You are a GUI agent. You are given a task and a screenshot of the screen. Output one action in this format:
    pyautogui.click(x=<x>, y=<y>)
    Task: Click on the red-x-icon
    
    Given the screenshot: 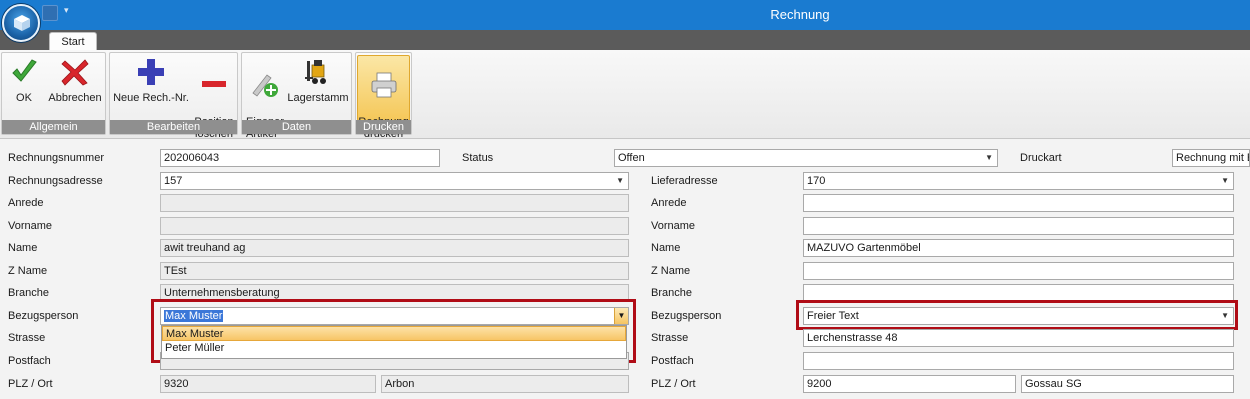 What is the action you would take?
    pyautogui.click(x=75, y=72)
    